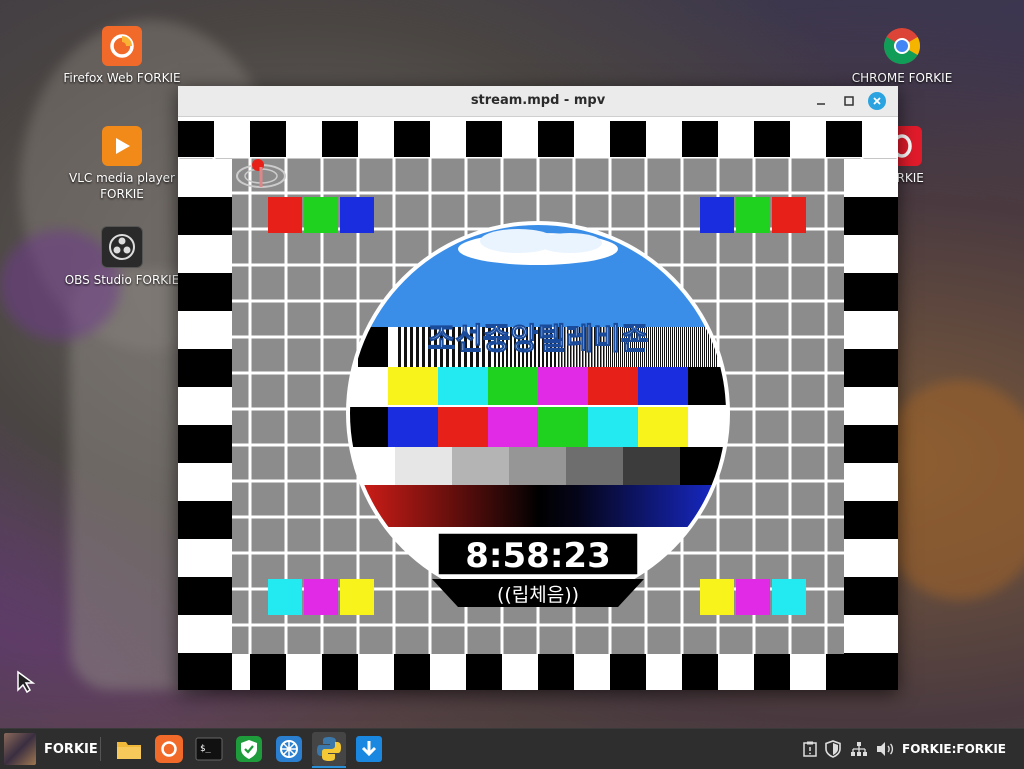 The image size is (1024, 769). I want to click on window-title: stream.mpd - mpv, so click(538, 100).